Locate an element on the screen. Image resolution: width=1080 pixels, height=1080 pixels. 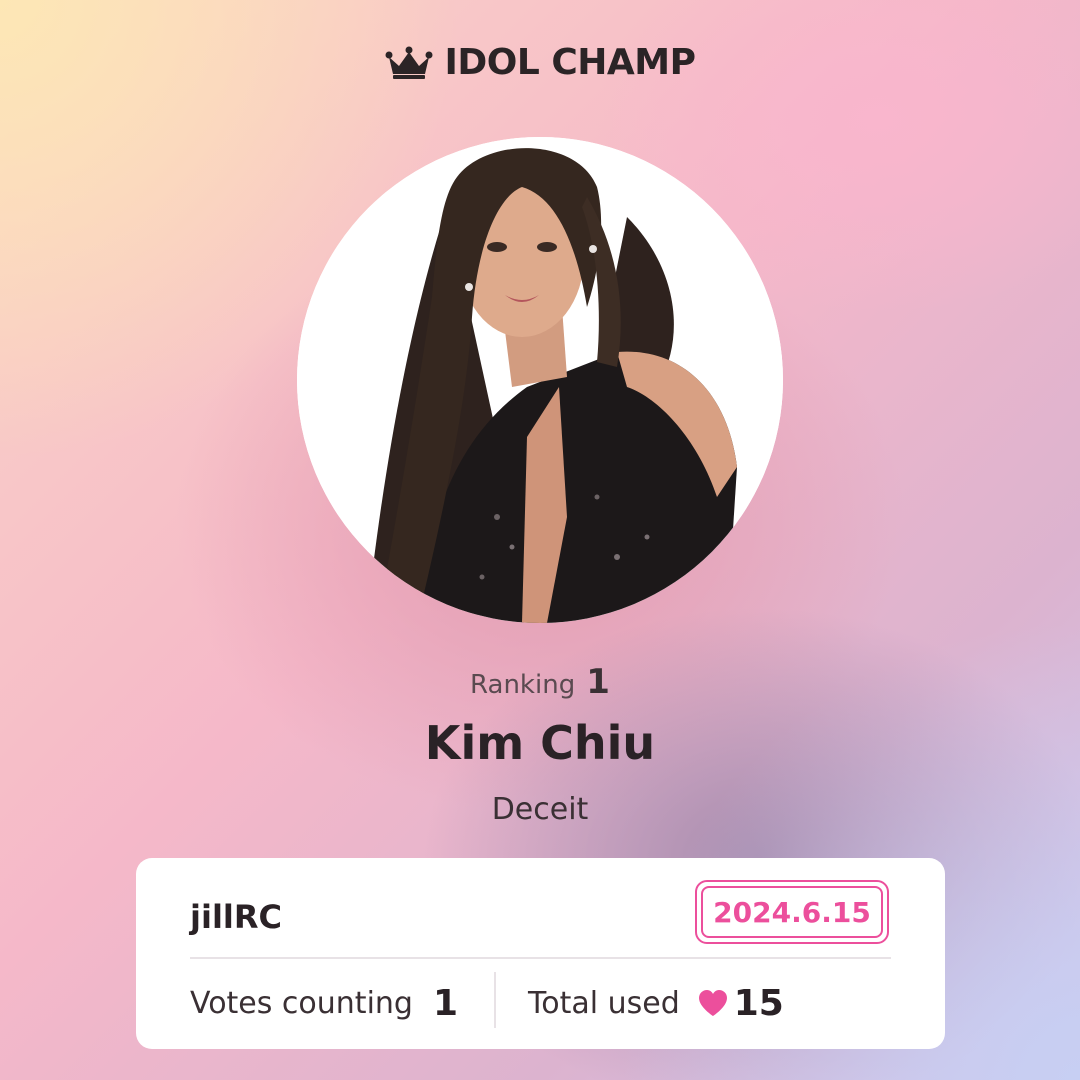
votes-value: 1 is located at coordinates (445, 1003).